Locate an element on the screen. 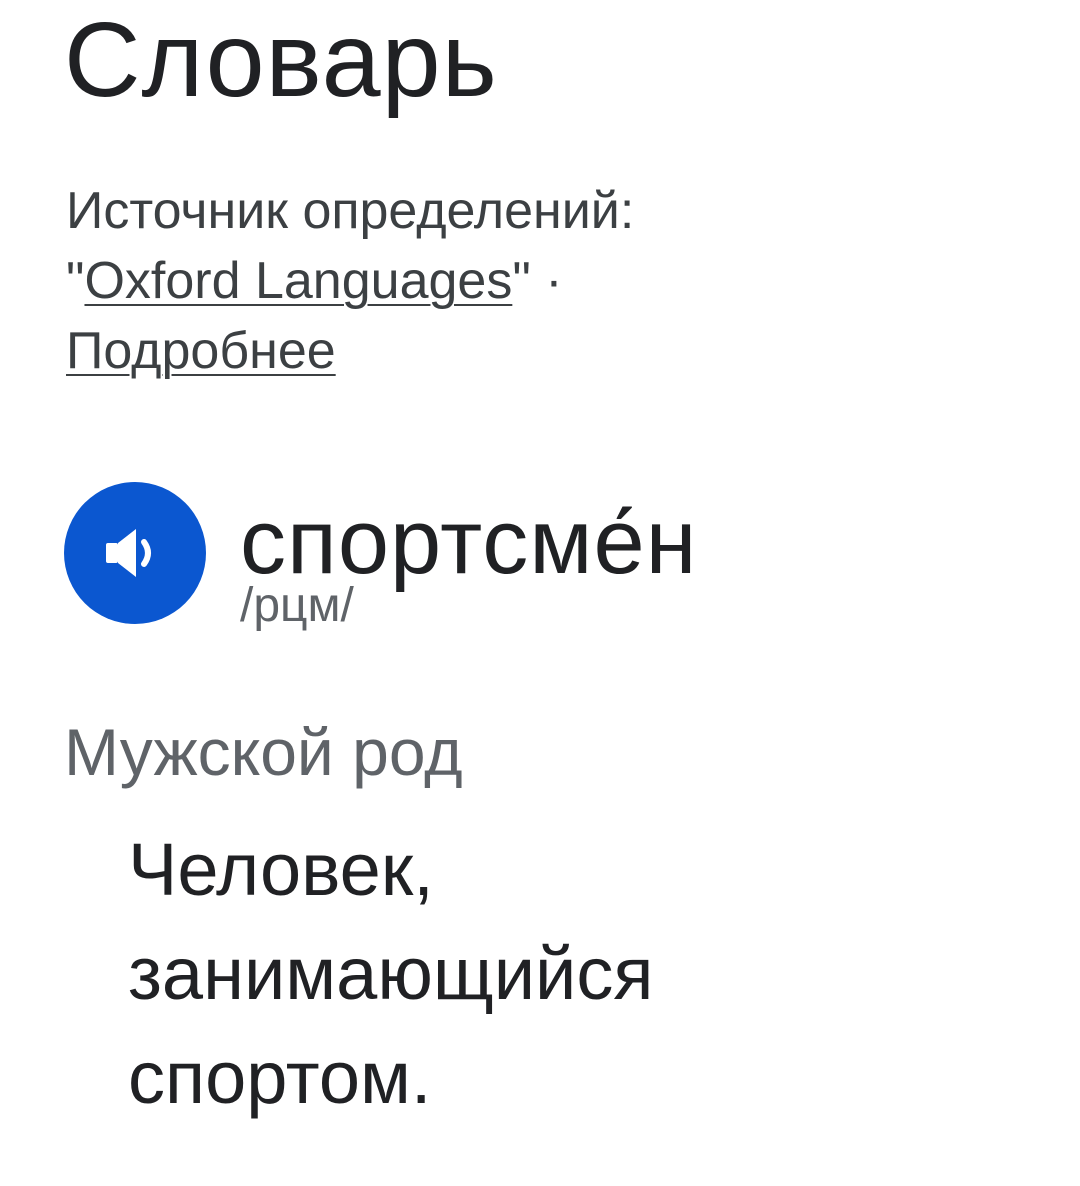 The width and height of the screenshot is (1080, 1186). phonetic-transcription: /рцм/ is located at coordinates (297, 605).